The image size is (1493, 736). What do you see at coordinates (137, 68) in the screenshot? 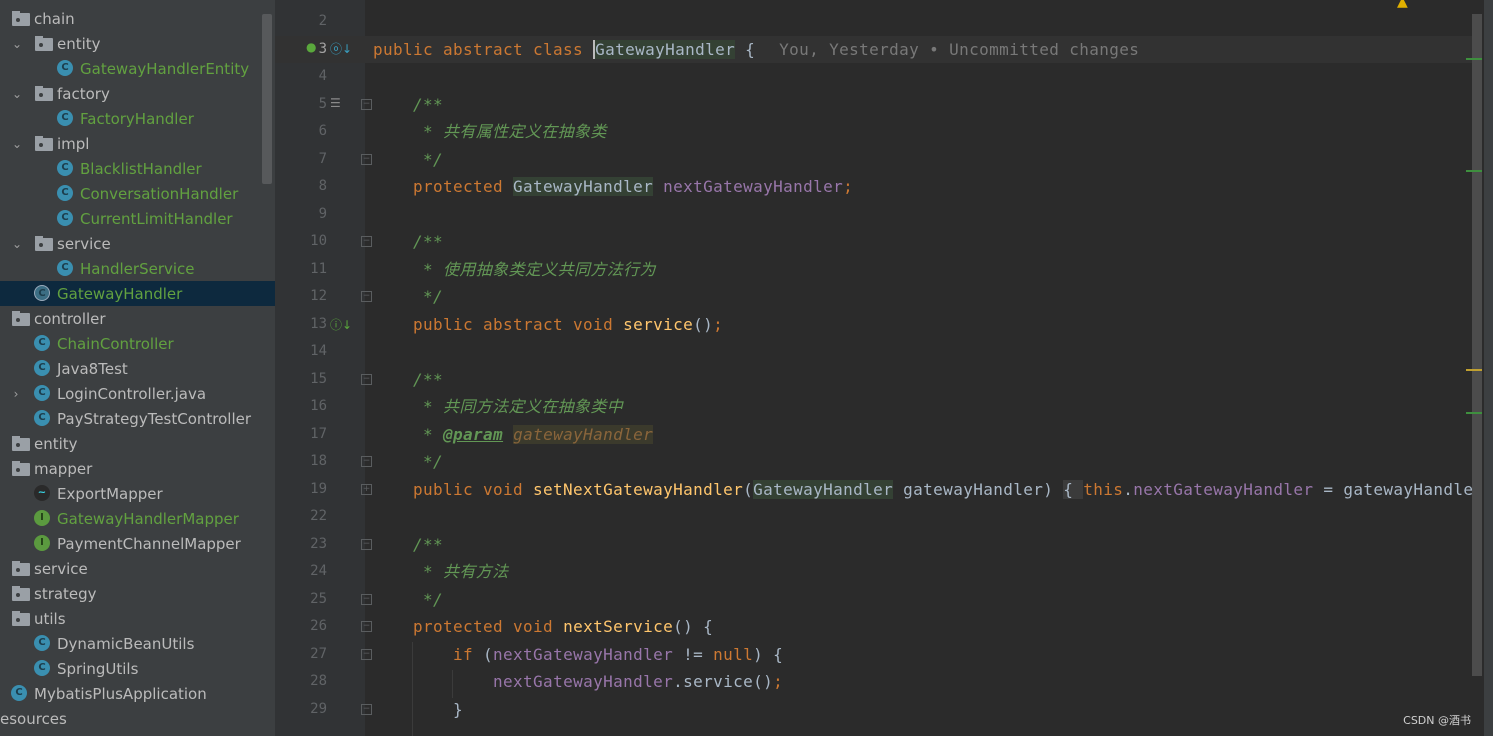
I see `tree-item: C GatewayHandlerEntity` at bounding box center [137, 68].